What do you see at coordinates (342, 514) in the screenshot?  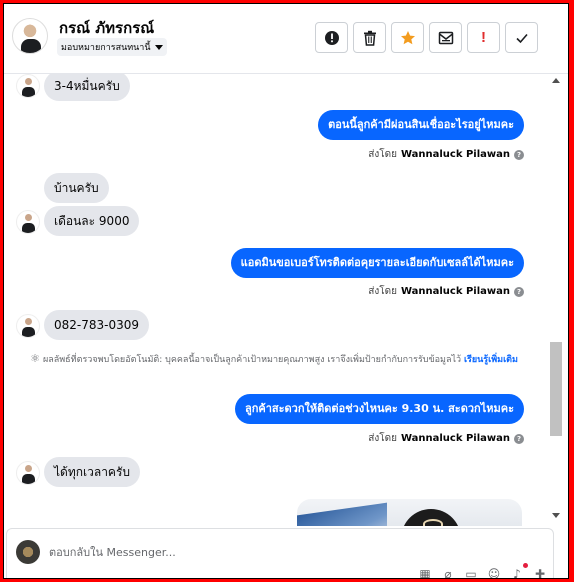 I see `building-photo` at bounding box center [342, 514].